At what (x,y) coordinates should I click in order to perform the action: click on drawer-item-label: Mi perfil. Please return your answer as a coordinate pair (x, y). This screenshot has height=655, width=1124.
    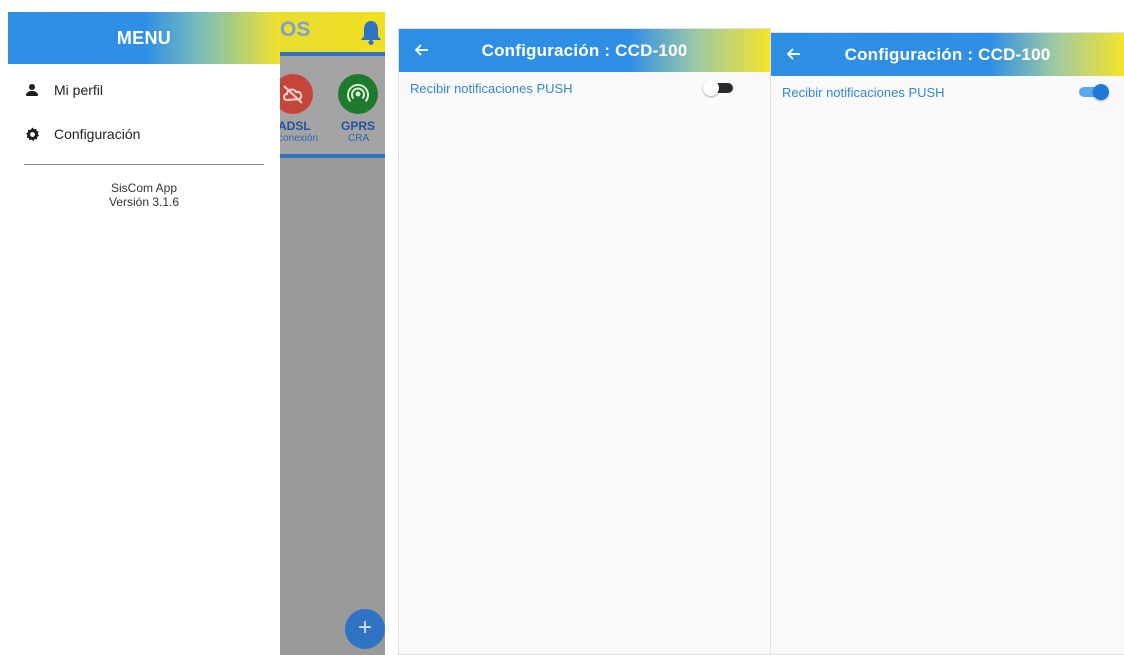
    Looking at the image, I should click on (79, 90).